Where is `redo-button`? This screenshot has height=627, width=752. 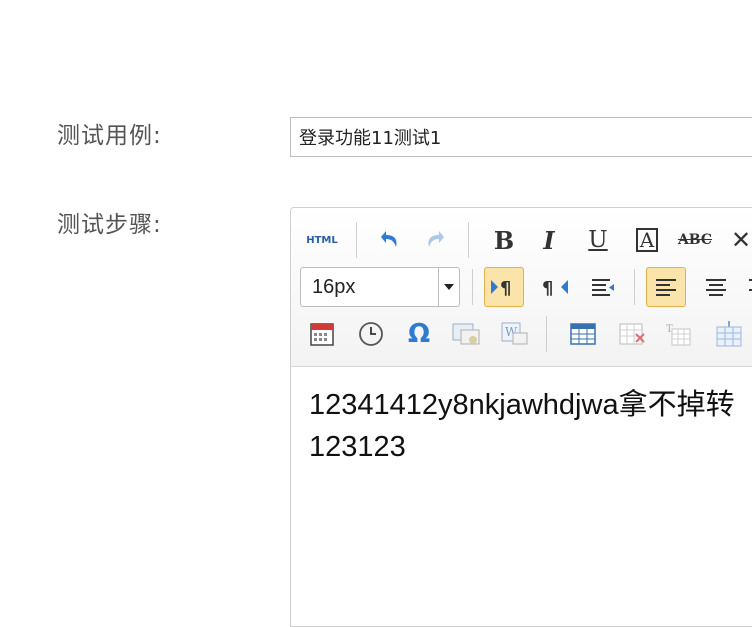 redo-button is located at coordinates (436, 240).